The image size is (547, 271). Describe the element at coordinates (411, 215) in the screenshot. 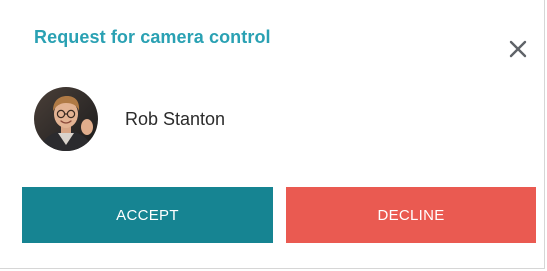

I see `decline-button: DECLINE` at that location.